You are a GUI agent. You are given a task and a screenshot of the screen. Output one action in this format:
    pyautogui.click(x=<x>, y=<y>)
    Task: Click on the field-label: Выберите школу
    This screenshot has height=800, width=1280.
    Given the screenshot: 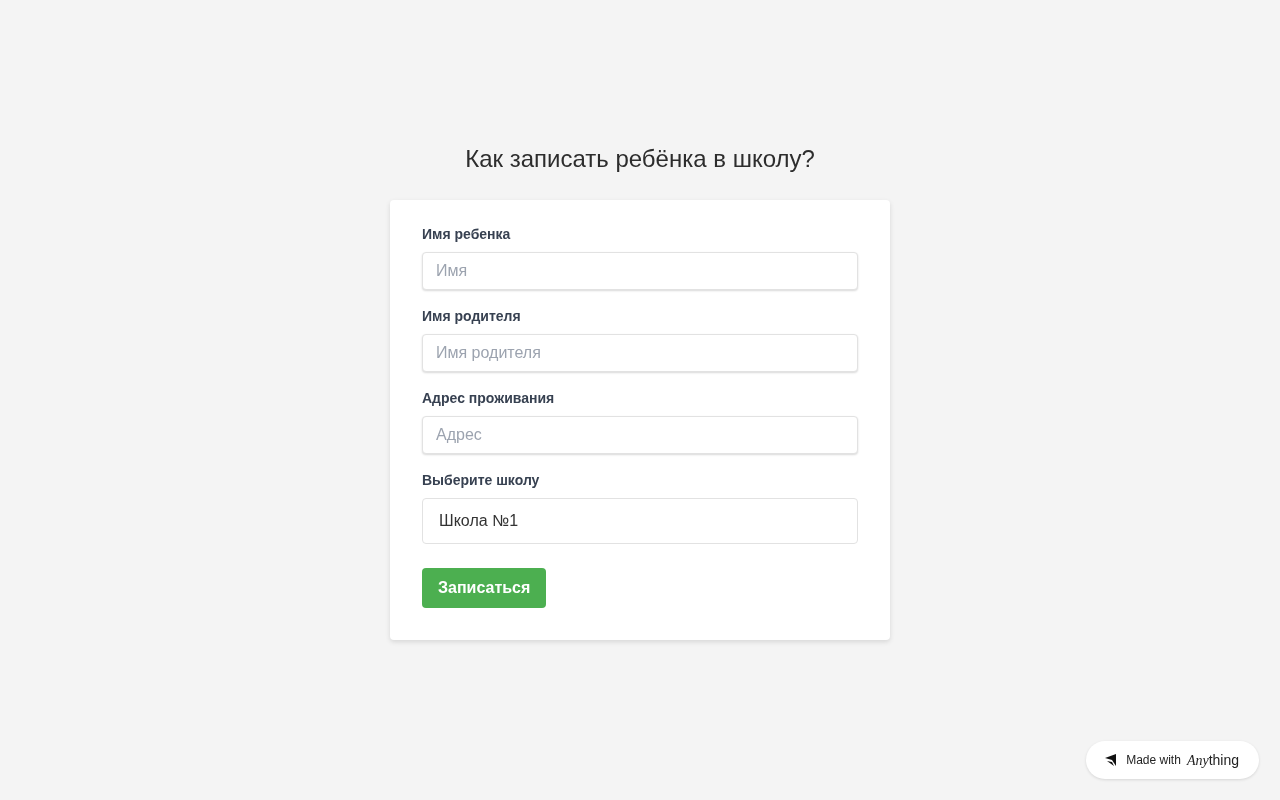 What is the action you would take?
    pyautogui.click(x=481, y=480)
    